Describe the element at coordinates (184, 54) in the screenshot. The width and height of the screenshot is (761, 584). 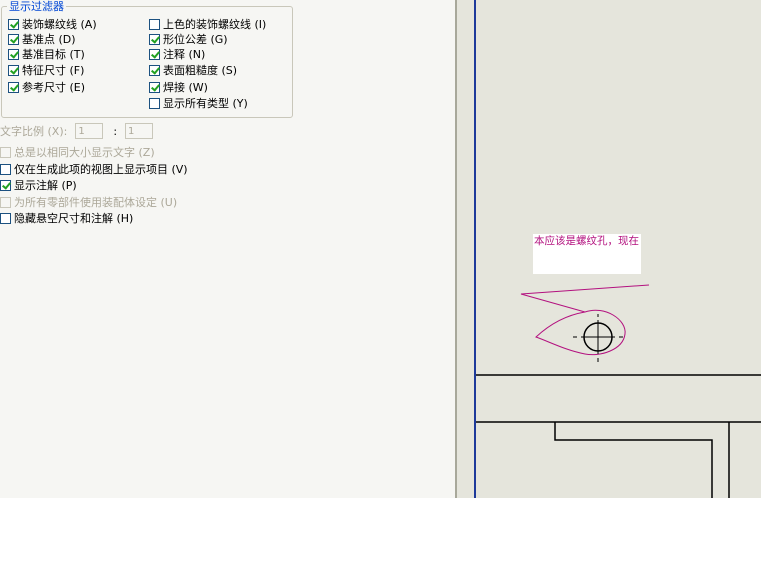
I see `checkbox-label: 注释 (N)` at that location.